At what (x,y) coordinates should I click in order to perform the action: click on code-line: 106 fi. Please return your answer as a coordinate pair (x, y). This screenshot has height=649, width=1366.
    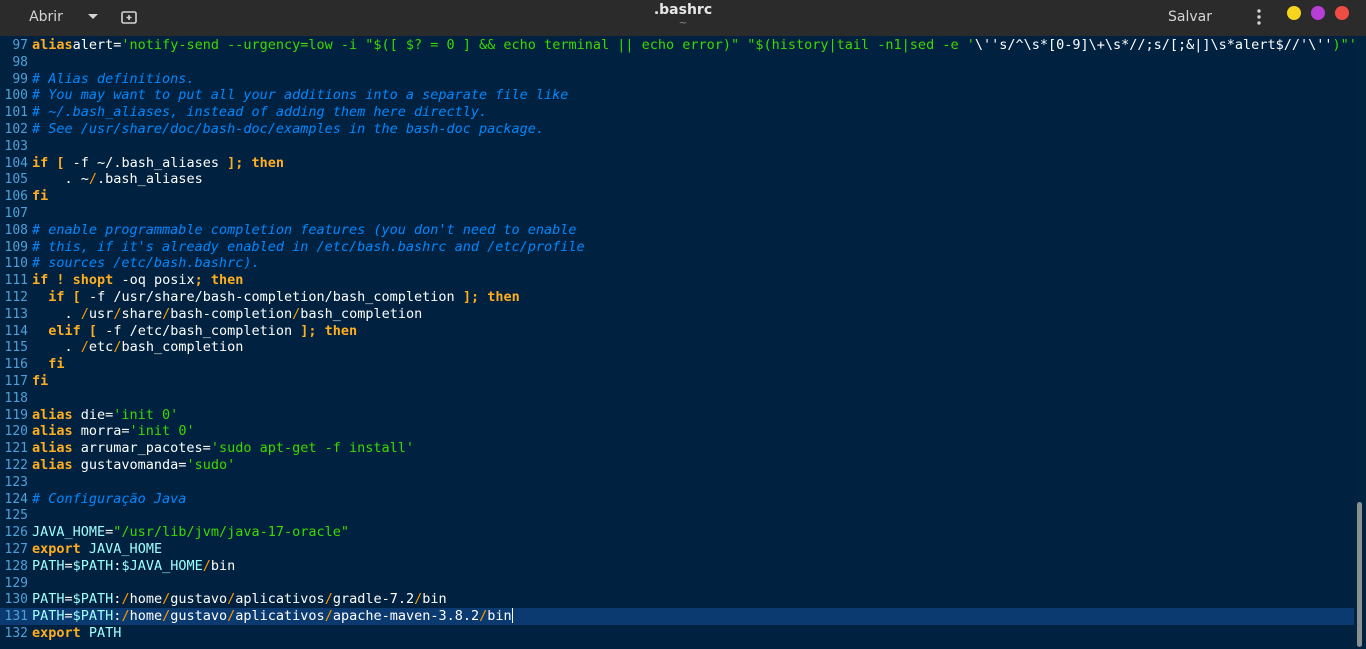
    Looking at the image, I should click on (677, 196).